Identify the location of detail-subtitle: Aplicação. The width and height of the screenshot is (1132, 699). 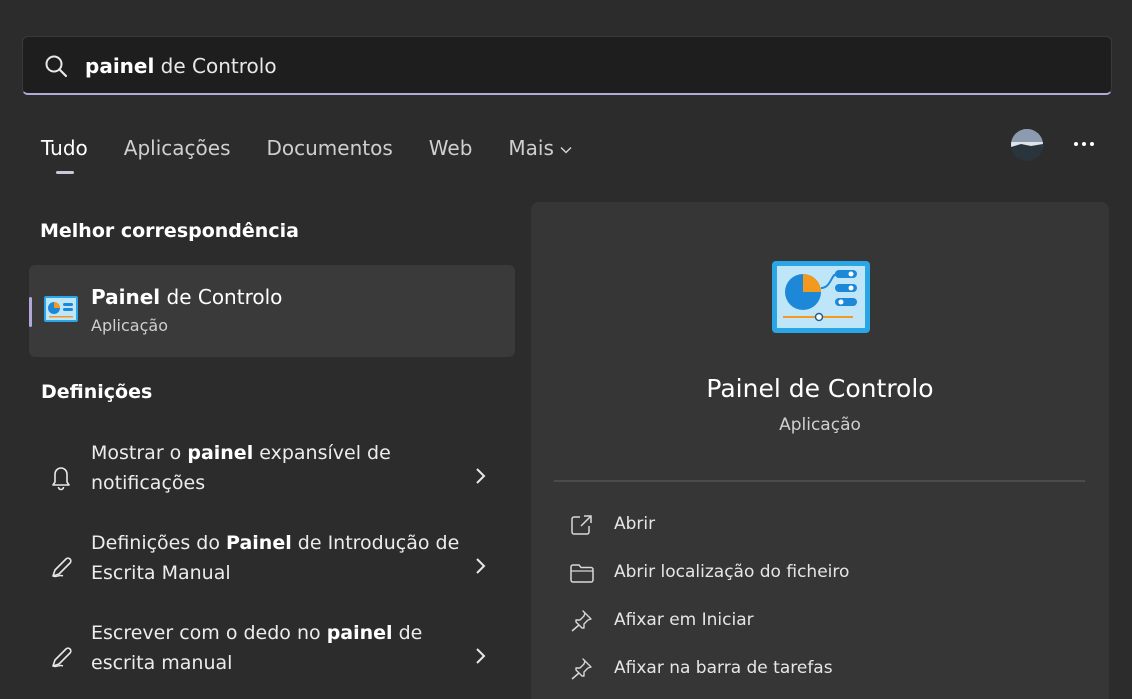
(820, 425).